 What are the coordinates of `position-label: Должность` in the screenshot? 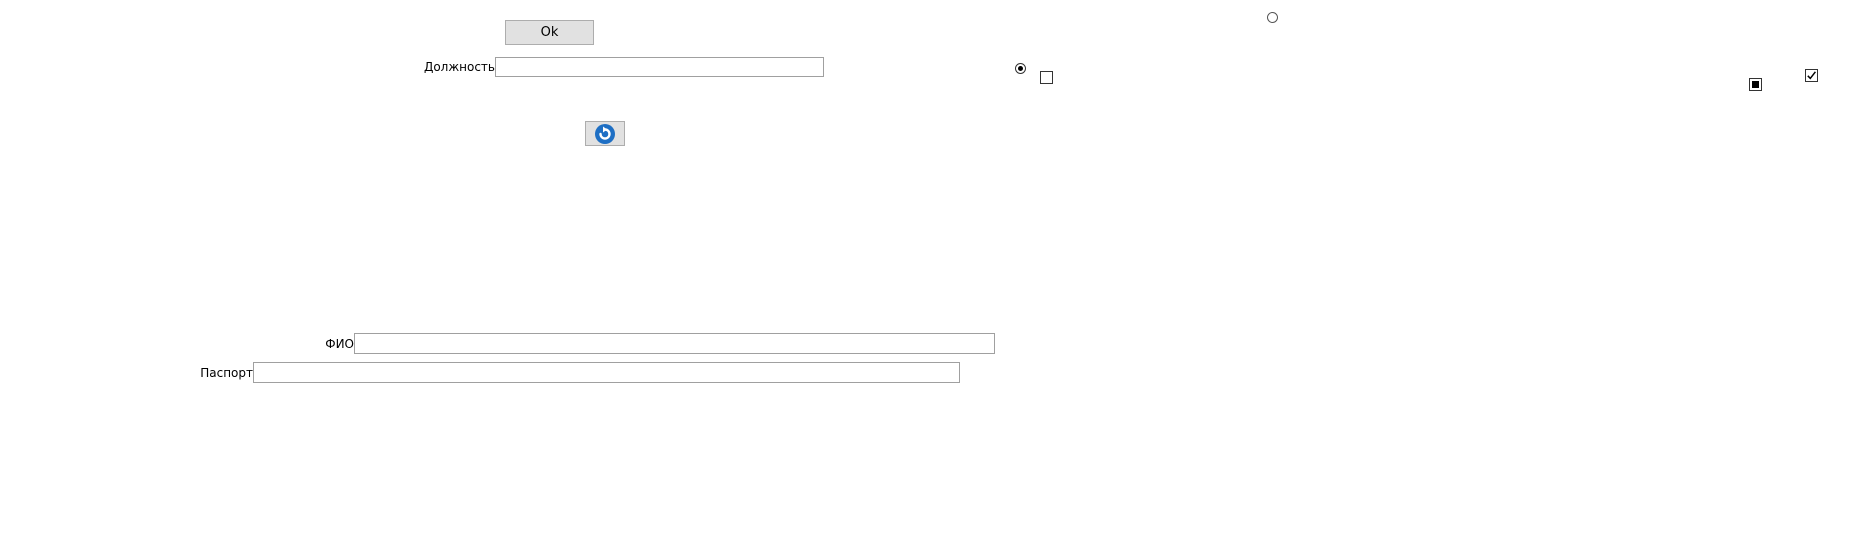 It's located at (459, 67).